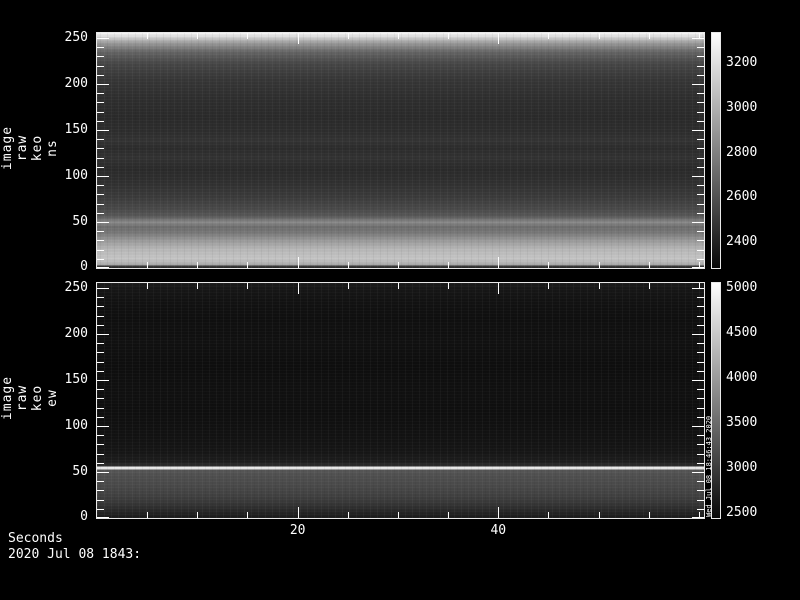 Image resolution: width=800 pixels, height=600 pixels. I want to click on colorbar-tick-label: 2400, so click(742, 242).